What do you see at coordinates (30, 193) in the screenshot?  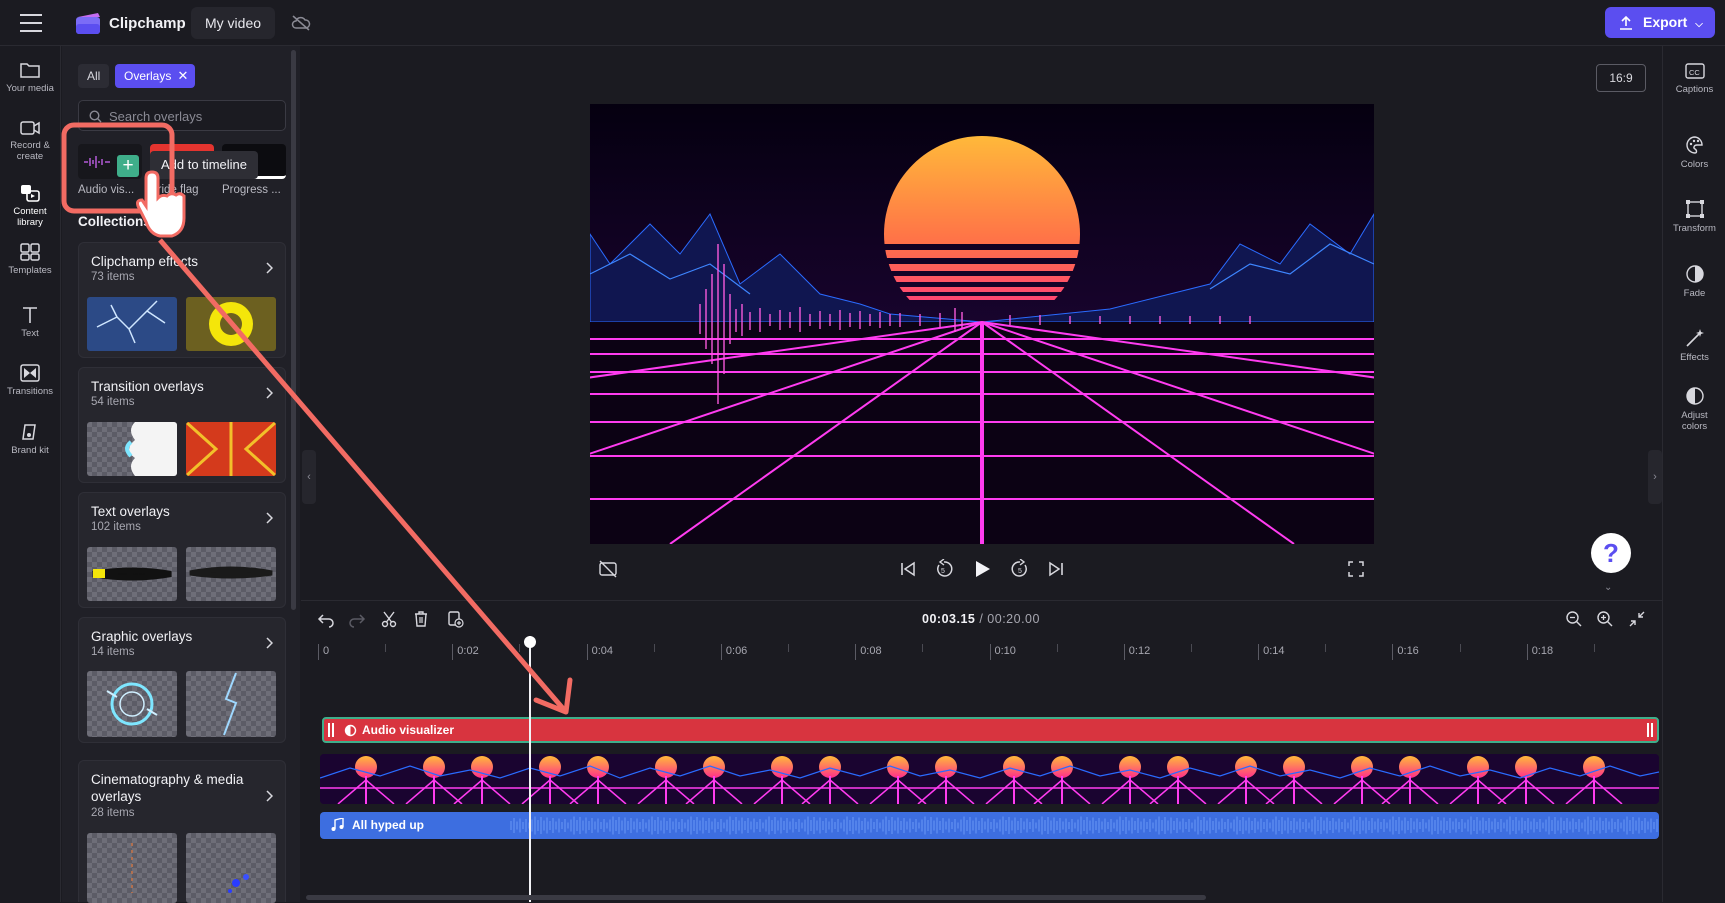 I see `content-library-icon` at bounding box center [30, 193].